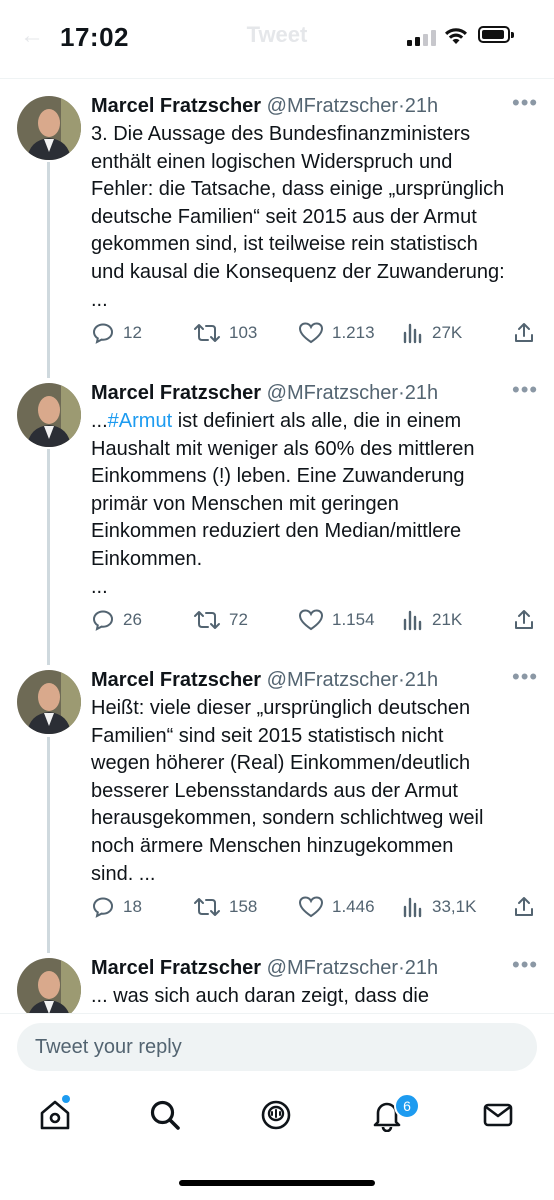 This screenshot has width=554, height=1200. I want to click on reply-input: Tweet your reply, so click(277, 1047).